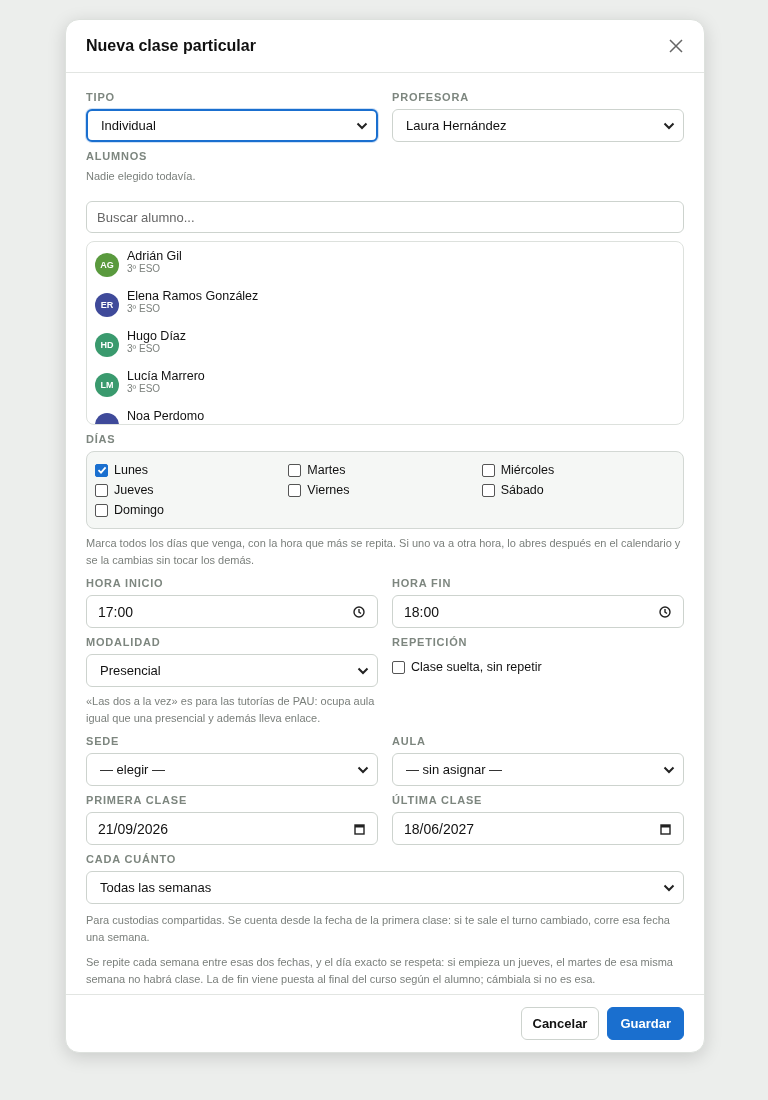 This screenshot has height=1100, width=768. What do you see at coordinates (385, 470) in the screenshot?
I see `day-checkbox: Martes` at bounding box center [385, 470].